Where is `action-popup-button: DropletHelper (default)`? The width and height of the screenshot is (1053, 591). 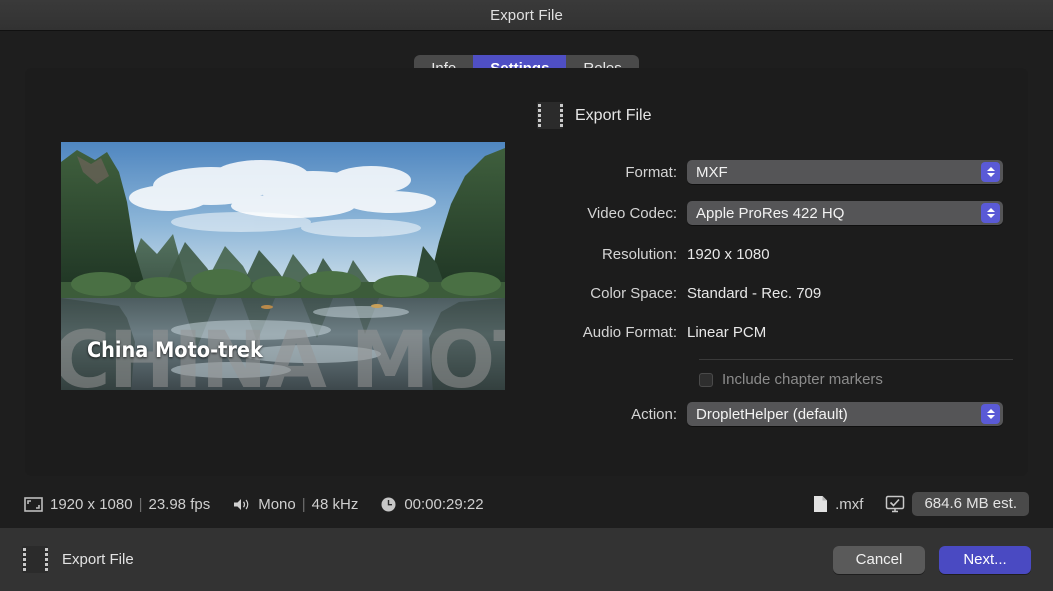 action-popup-button: DropletHelper (default) is located at coordinates (845, 414).